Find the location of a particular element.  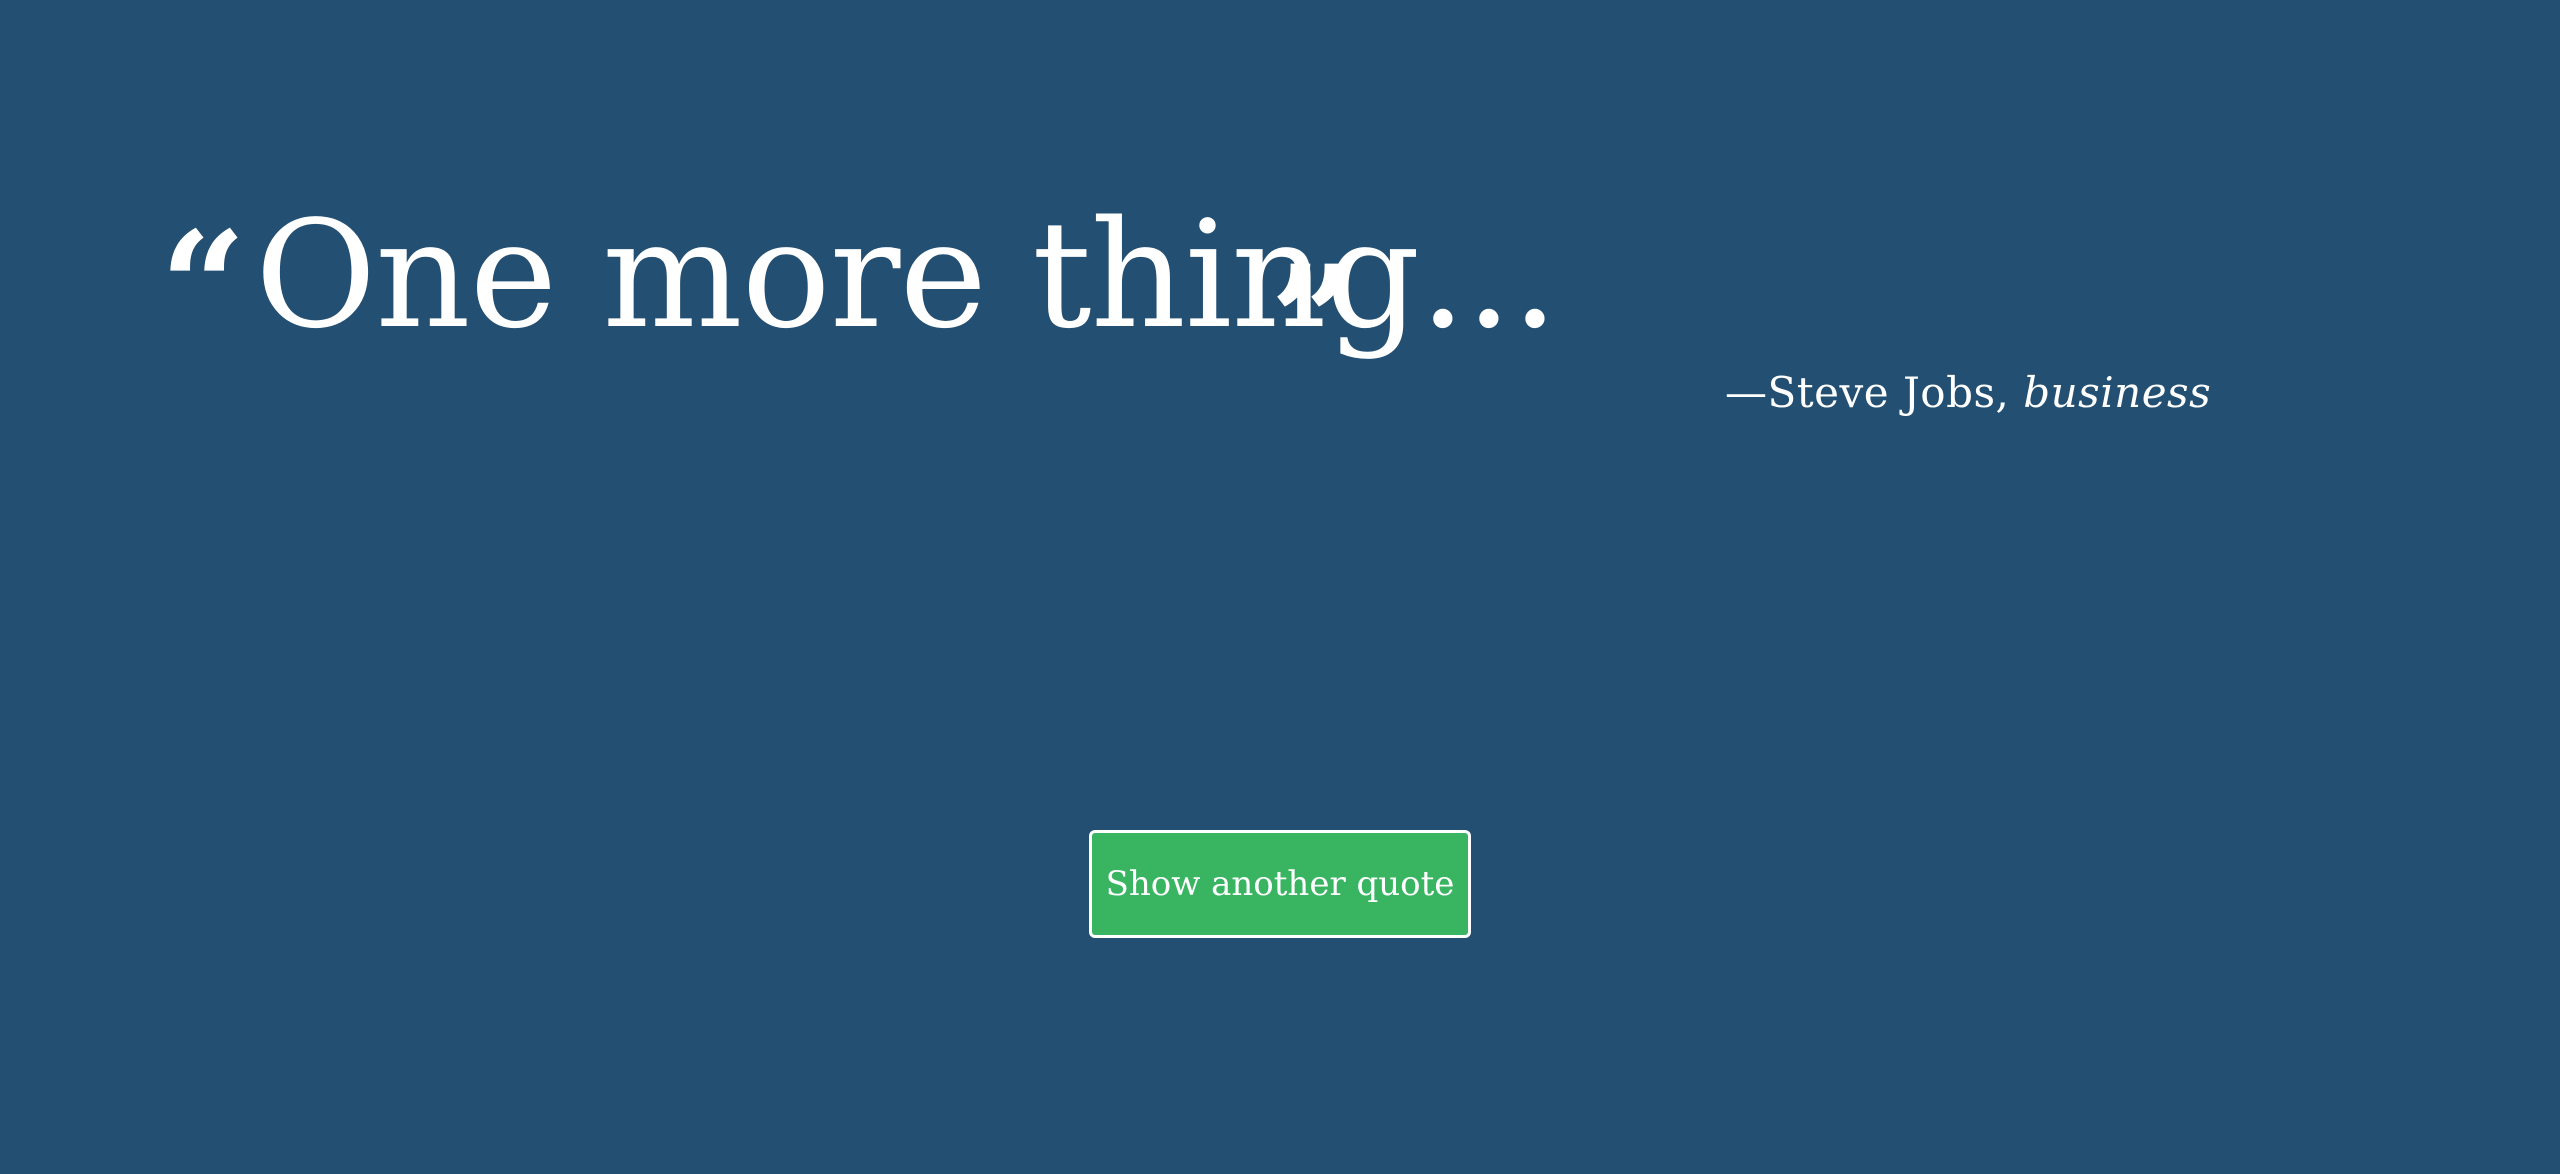

show-another-quote-button: Show another quote is located at coordinates (1280, 884).